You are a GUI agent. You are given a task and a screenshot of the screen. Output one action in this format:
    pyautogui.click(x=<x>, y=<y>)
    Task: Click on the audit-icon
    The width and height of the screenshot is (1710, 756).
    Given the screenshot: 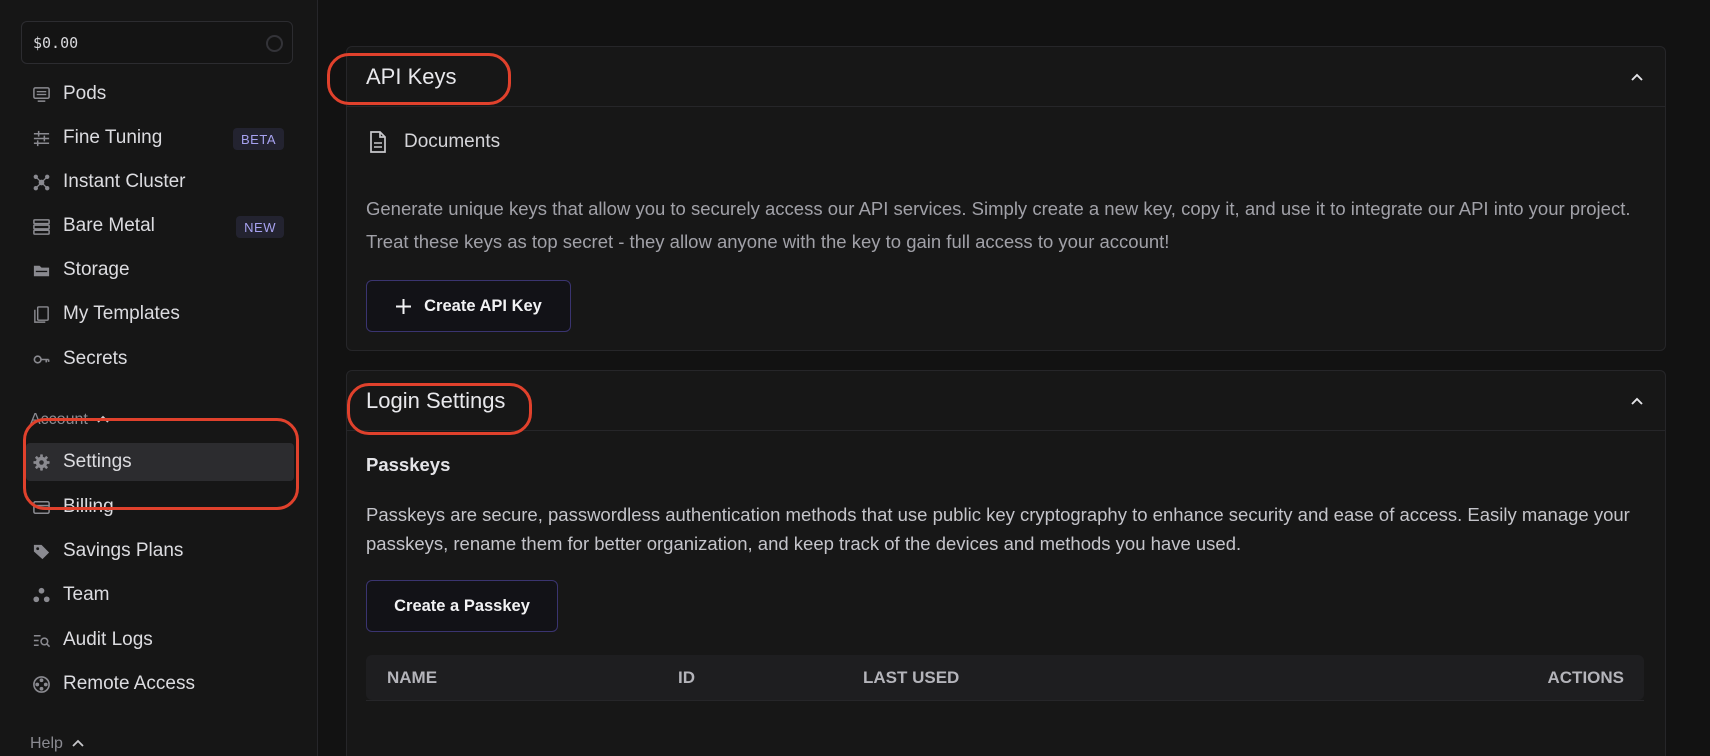 What is the action you would take?
    pyautogui.click(x=41, y=640)
    